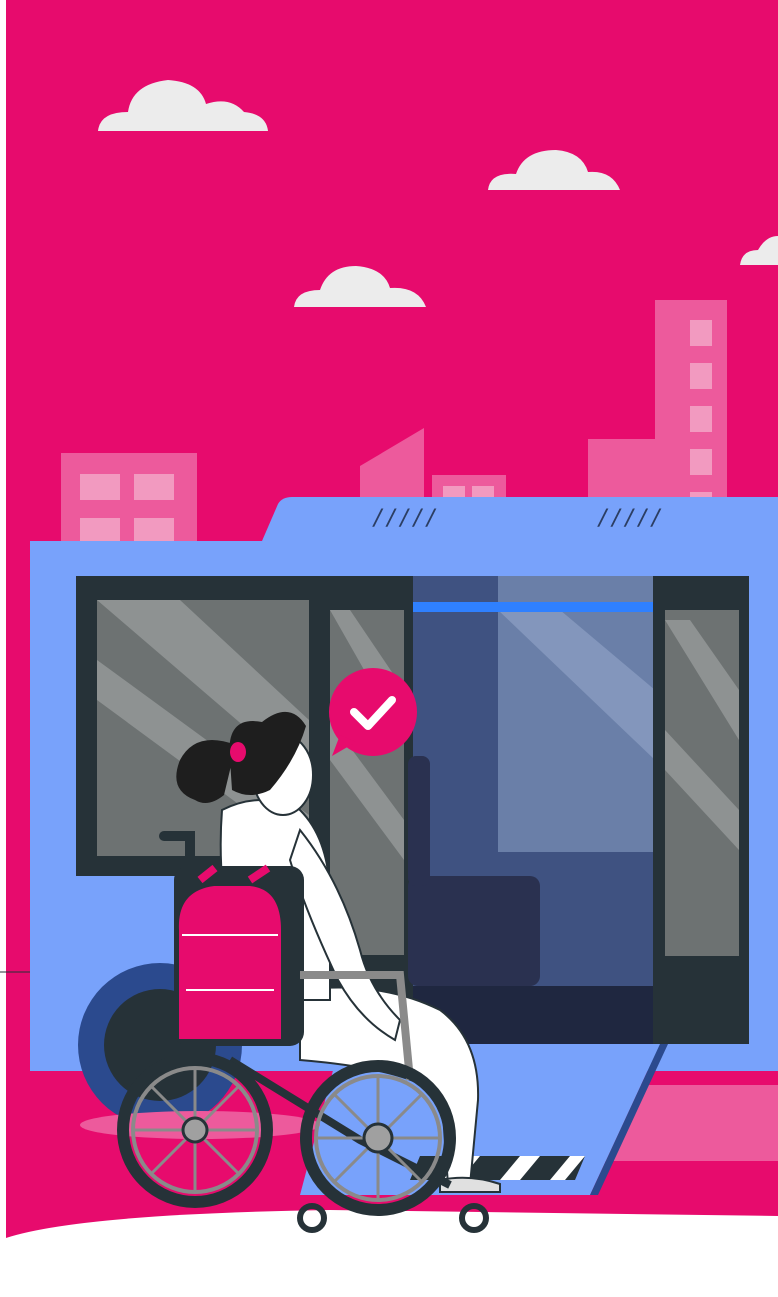  What do you see at coordinates (373, 712) in the screenshot?
I see `checkmark-bubble-icon` at bounding box center [373, 712].